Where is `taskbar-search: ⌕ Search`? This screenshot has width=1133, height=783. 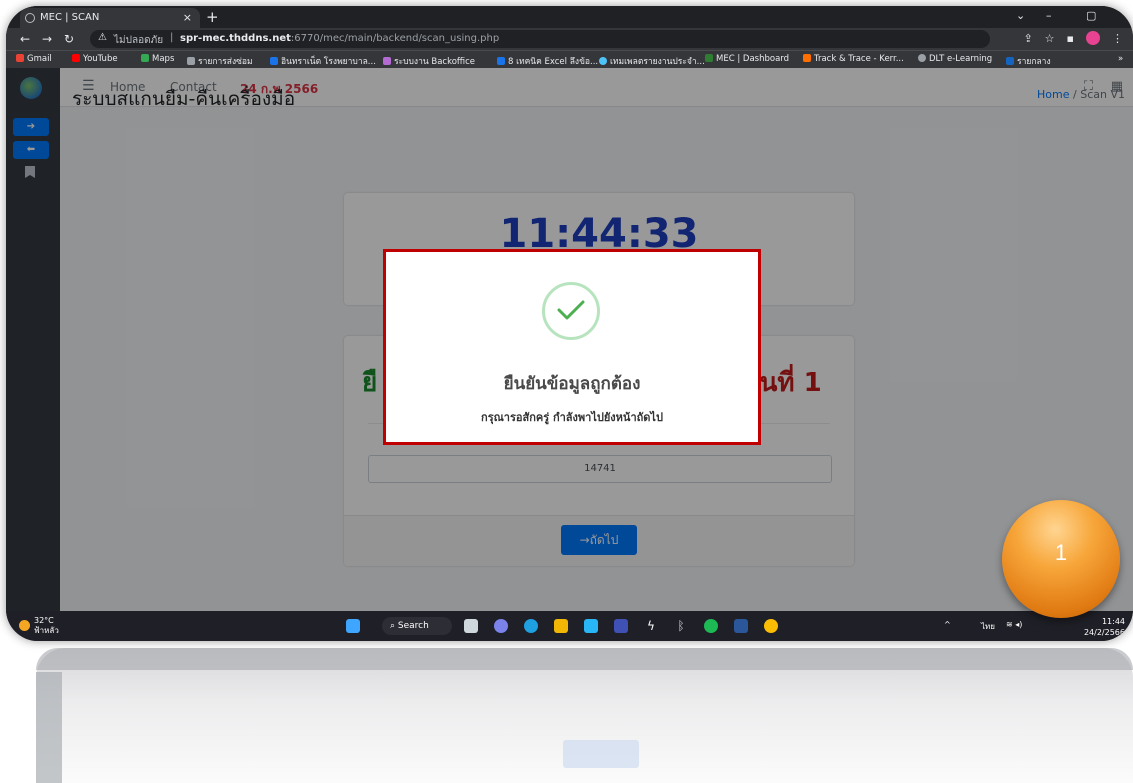
taskbar-search: ⌕ Search is located at coordinates (417, 626).